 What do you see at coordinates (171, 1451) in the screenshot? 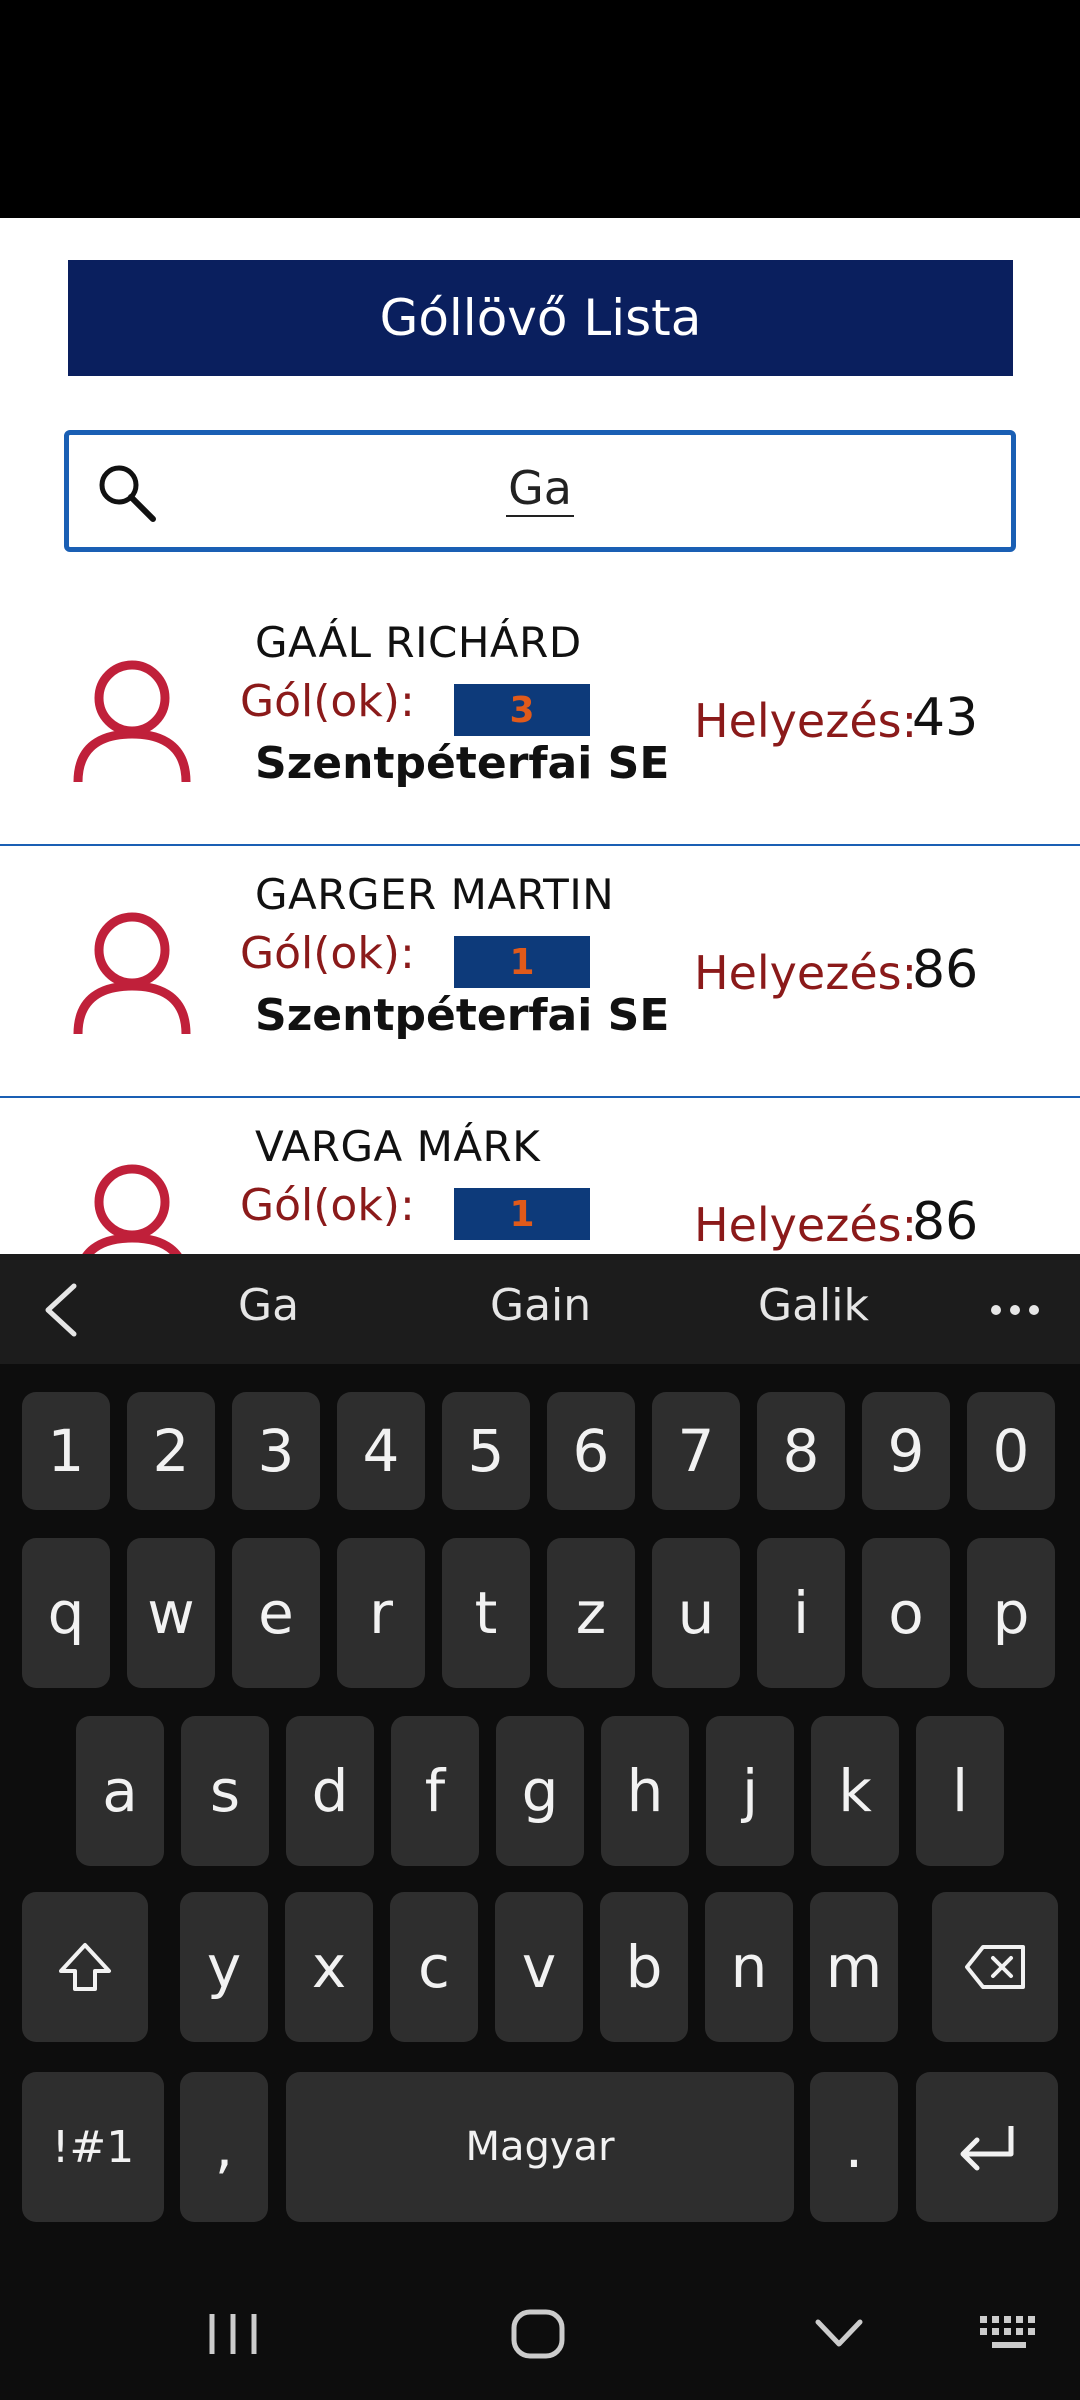
I see `key-2: 2` at bounding box center [171, 1451].